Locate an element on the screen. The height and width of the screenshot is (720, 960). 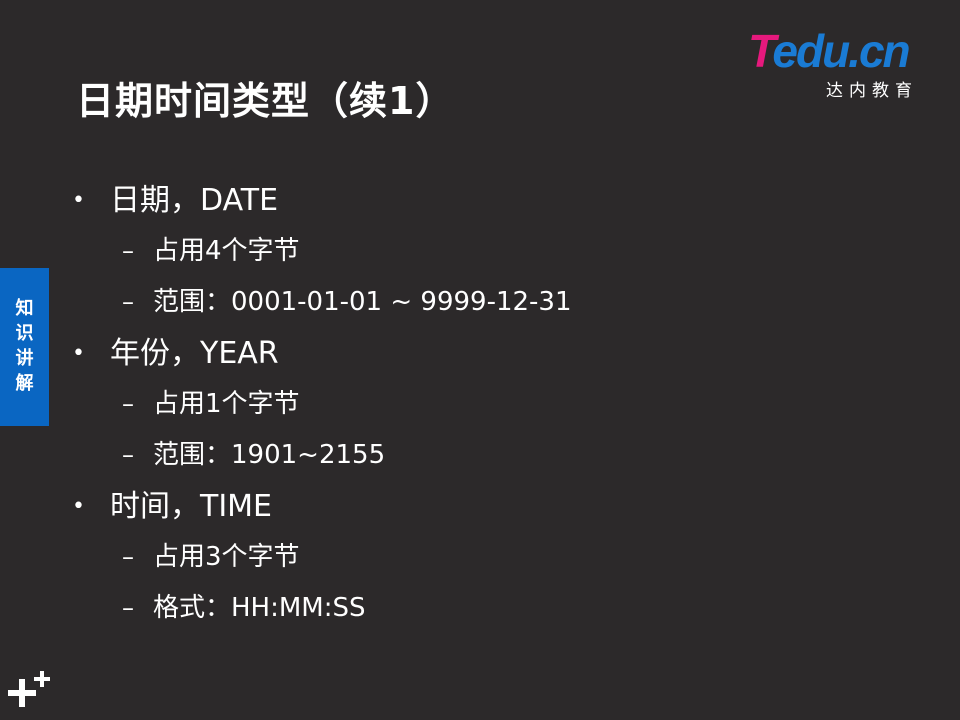
sub-item: – 占用1个字节 is located at coordinates (502, 404).